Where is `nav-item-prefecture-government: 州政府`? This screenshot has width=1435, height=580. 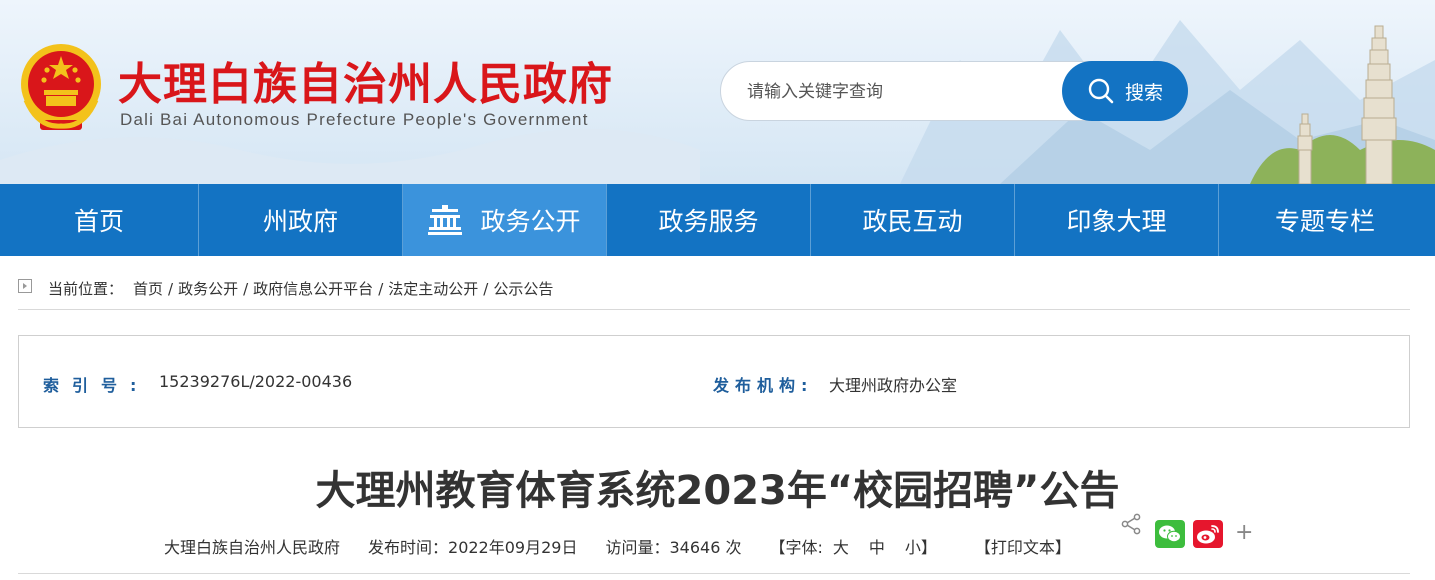 nav-item-prefecture-government: 州政府 is located at coordinates (301, 220).